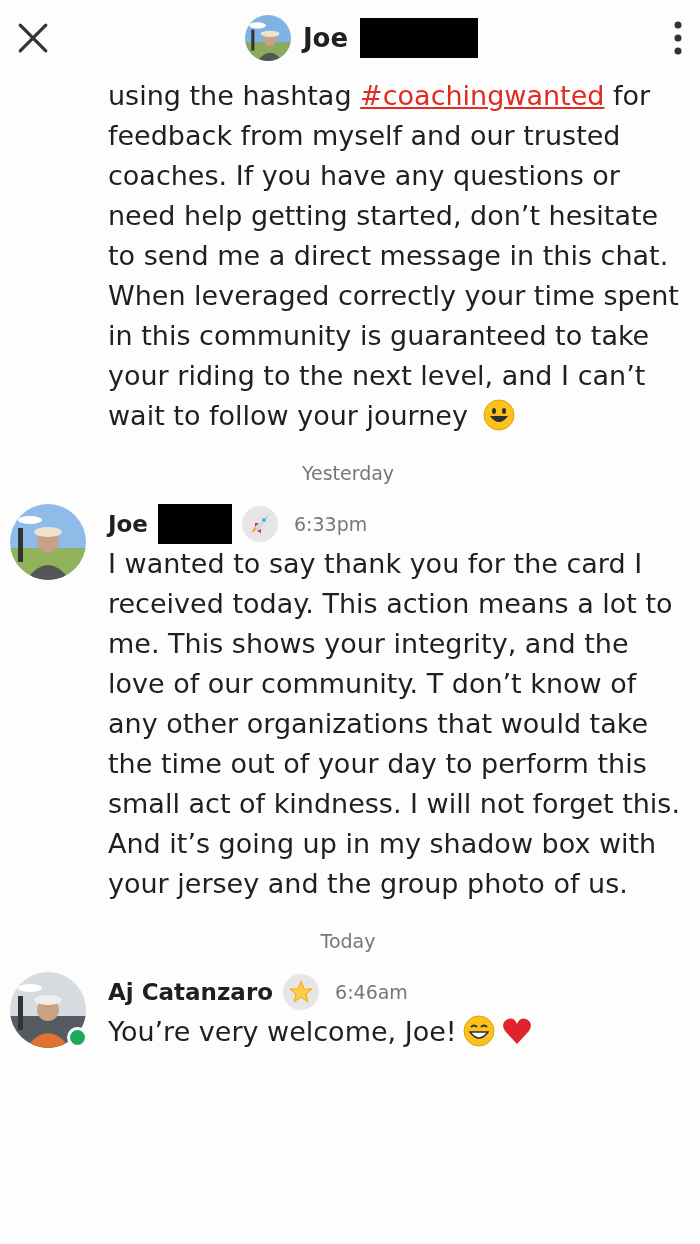 This screenshot has height=1244, width=700. What do you see at coordinates (330, 524) in the screenshot?
I see `message-time: 6:33pm` at bounding box center [330, 524].